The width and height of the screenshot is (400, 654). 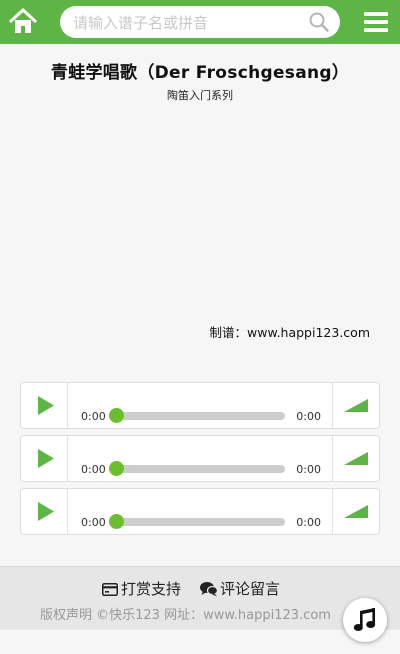 I want to click on music-button, so click(x=365, y=620).